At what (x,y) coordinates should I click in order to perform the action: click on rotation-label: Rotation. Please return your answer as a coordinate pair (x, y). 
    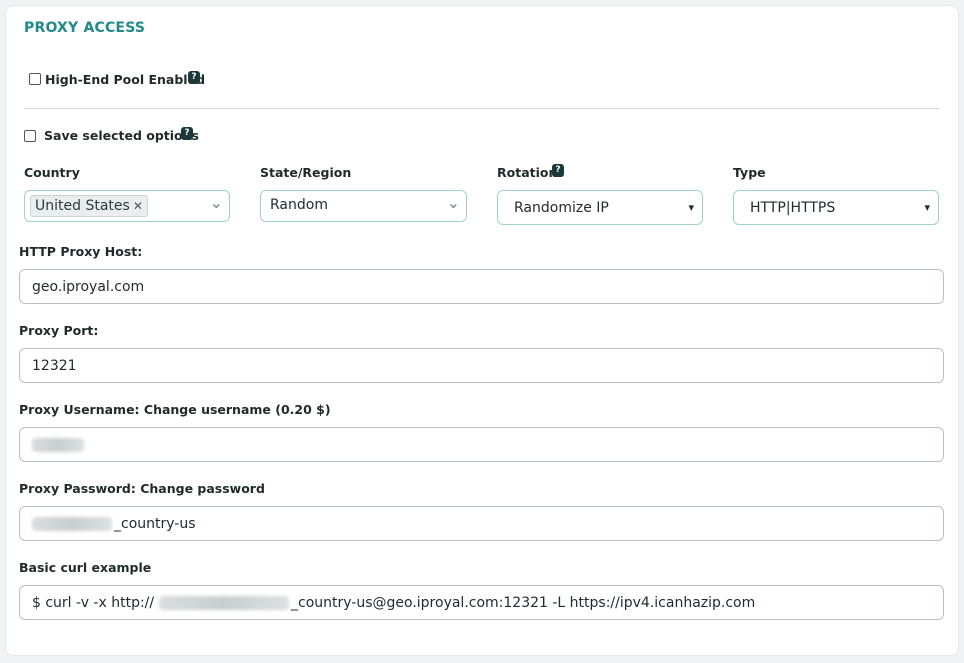
    Looking at the image, I should click on (527, 172).